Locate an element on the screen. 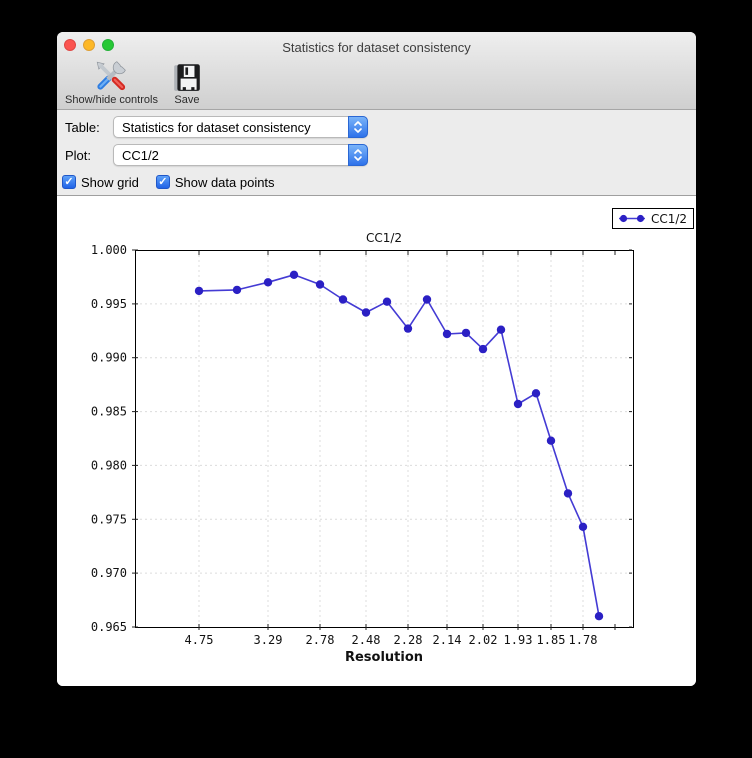 This screenshot has width=752, height=758. x-axis-title: Resolution is located at coordinates (384, 657).